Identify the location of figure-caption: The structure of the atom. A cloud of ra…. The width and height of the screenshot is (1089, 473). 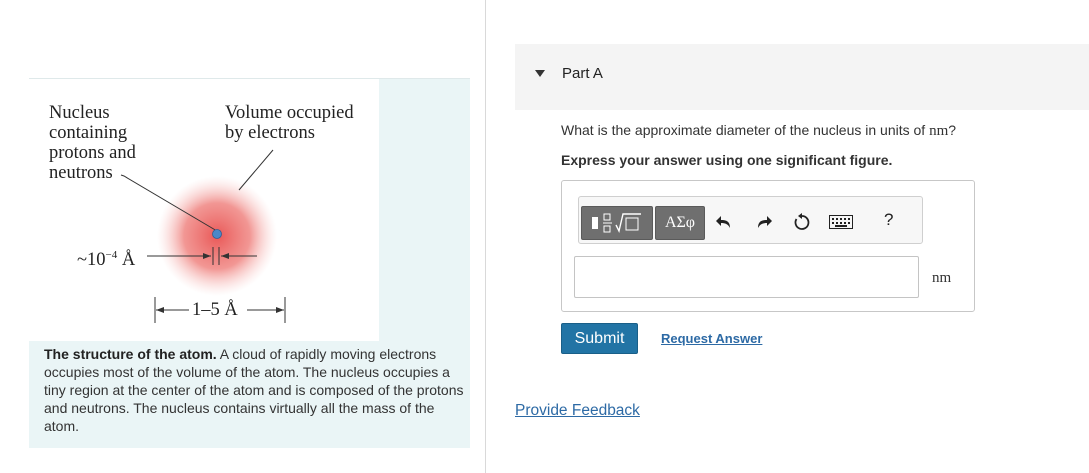
(254, 390).